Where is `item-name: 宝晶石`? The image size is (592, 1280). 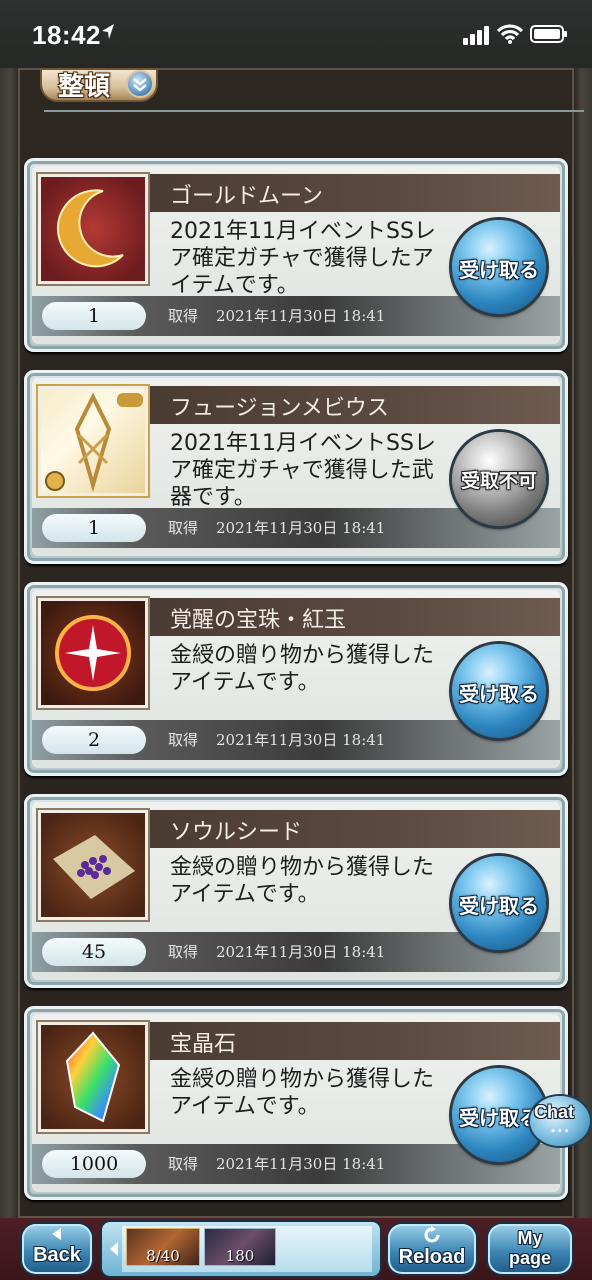 item-name: 宝晶石 is located at coordinates (203, 1044).